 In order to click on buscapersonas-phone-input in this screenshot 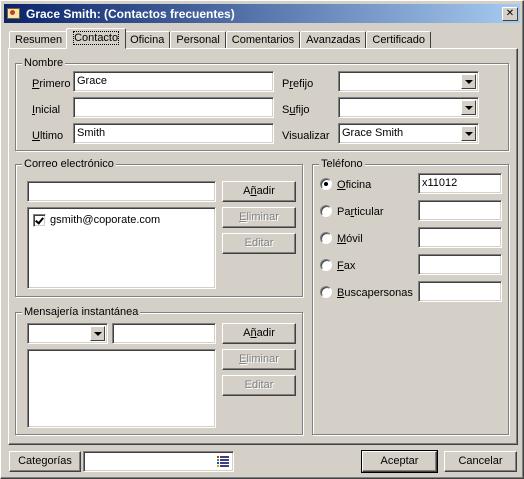, I will do `click(460, 291)`.